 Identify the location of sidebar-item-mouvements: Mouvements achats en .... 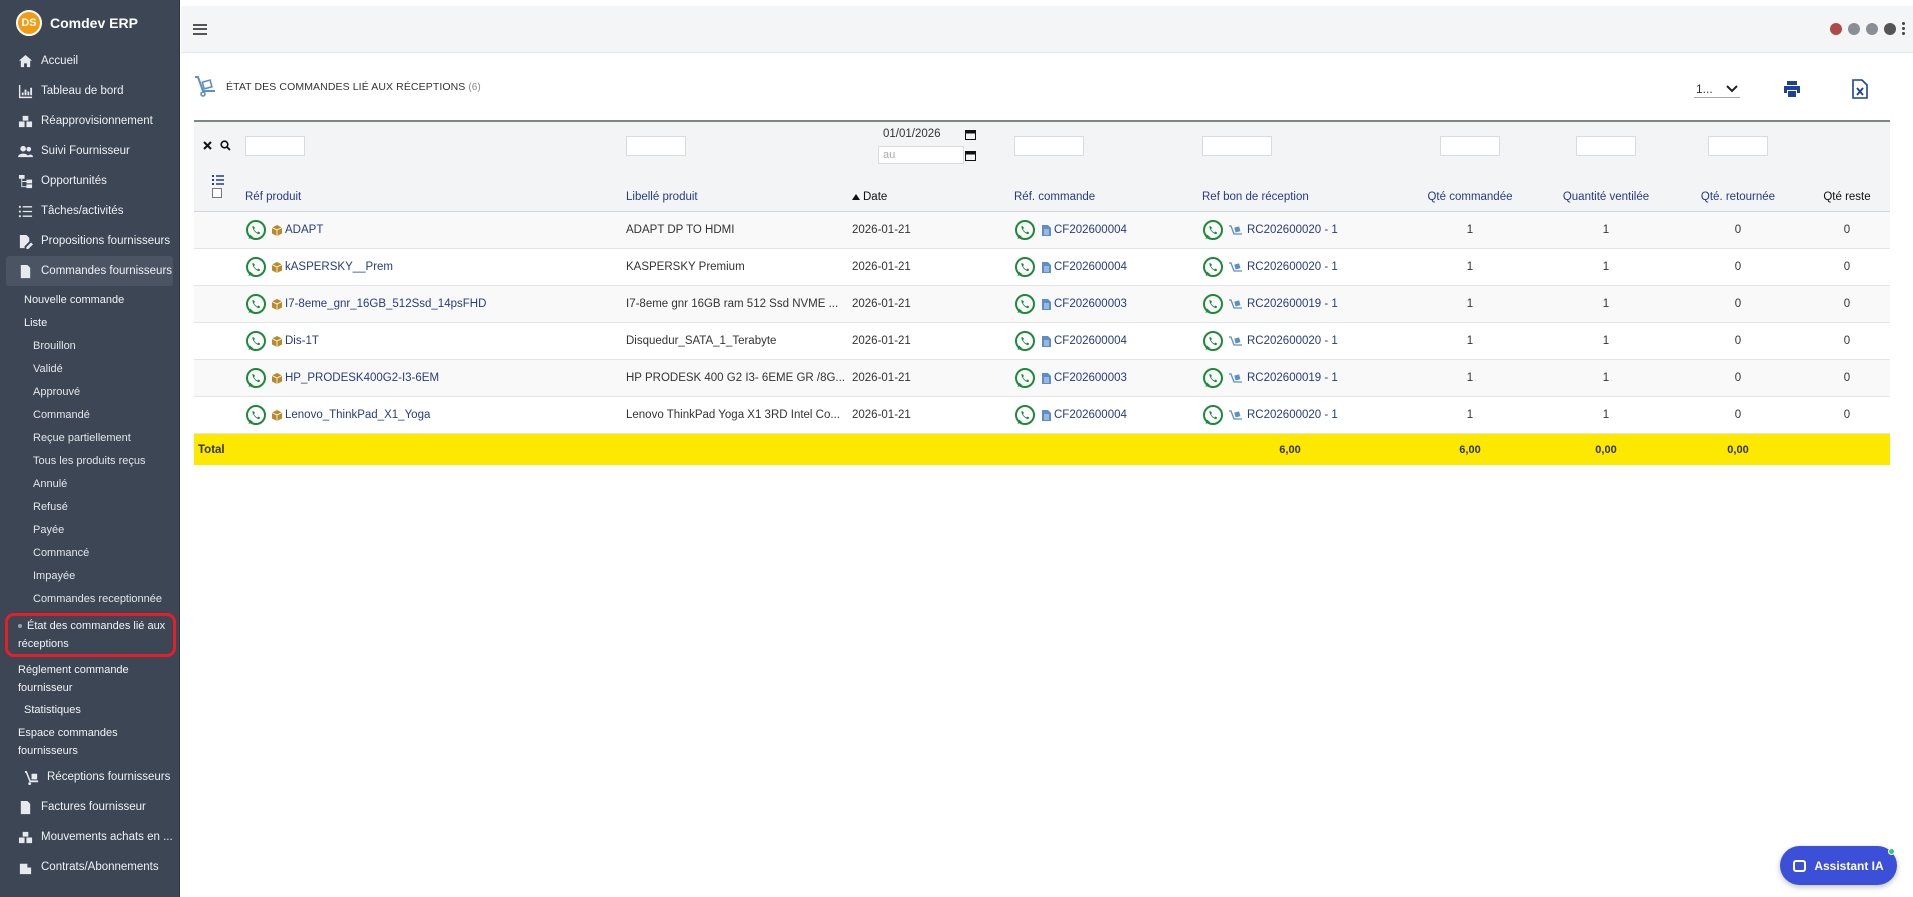
(89, 837).